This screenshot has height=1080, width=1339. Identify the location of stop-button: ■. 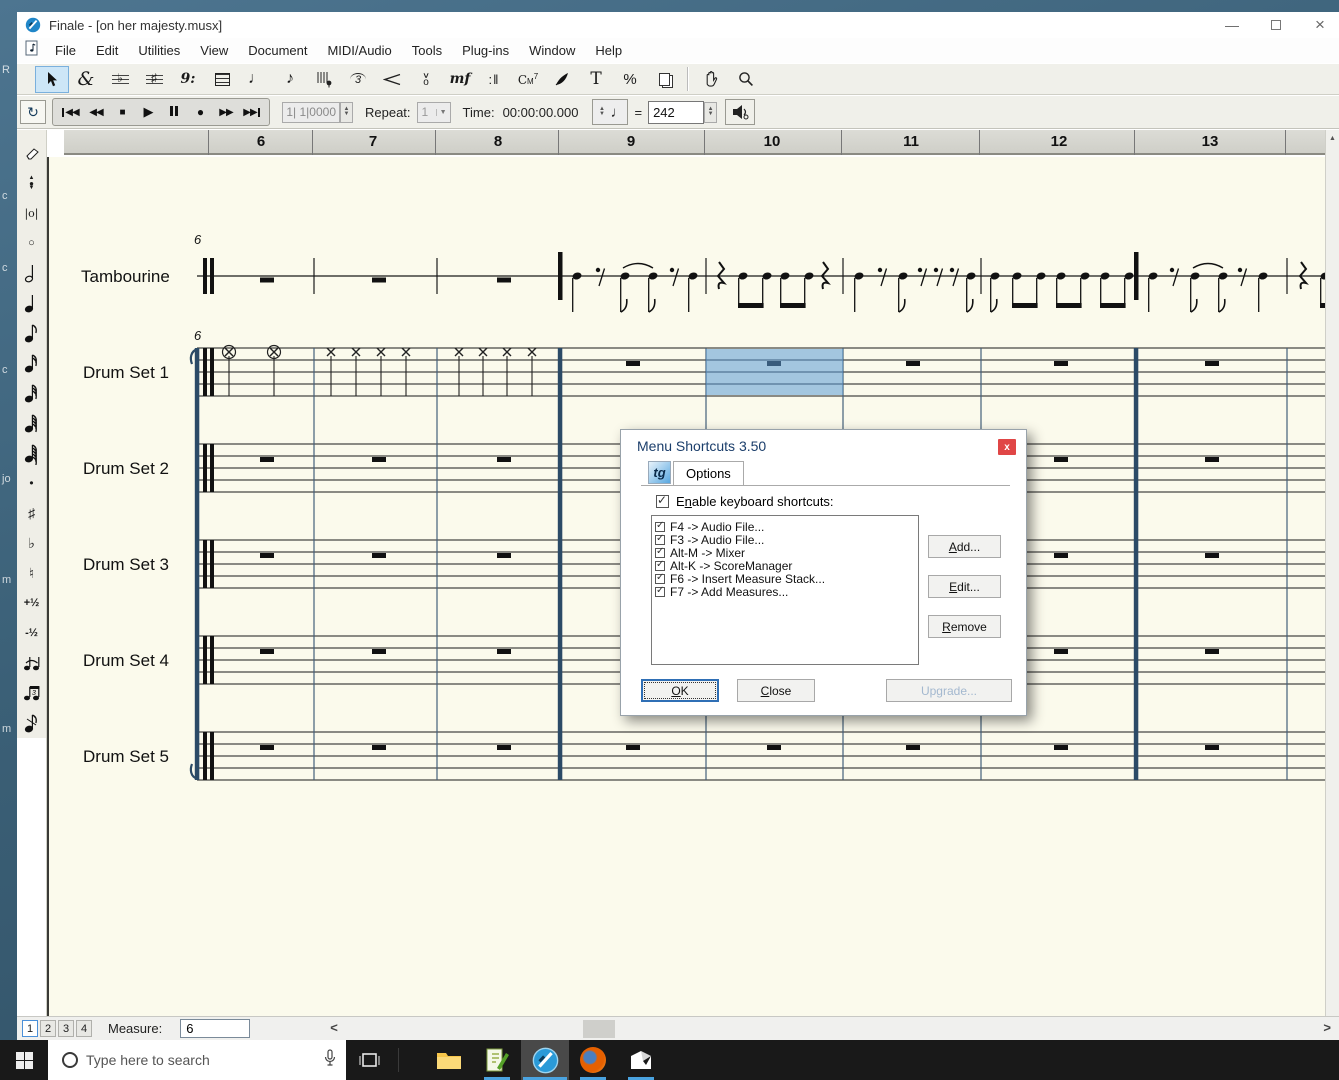
(122, 112).